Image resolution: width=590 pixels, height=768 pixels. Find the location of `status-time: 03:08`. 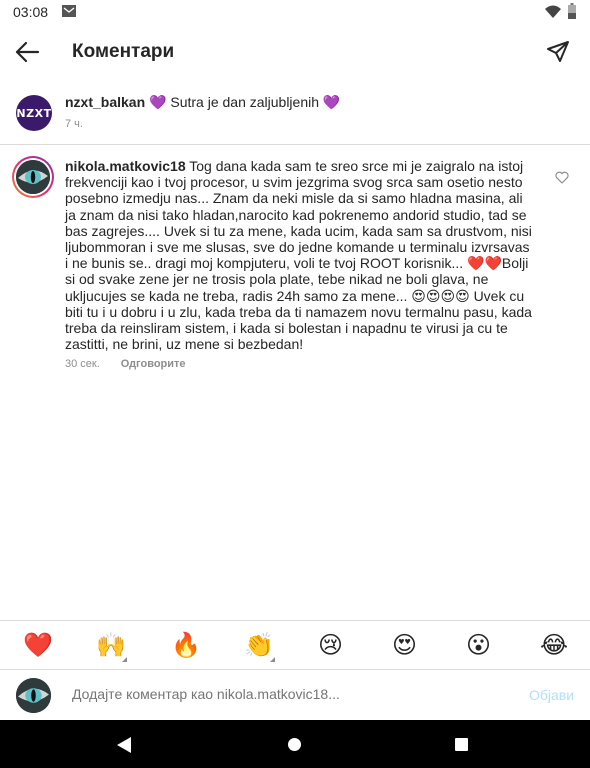

status-time: 03:08 is located at coordinates (31, 12).